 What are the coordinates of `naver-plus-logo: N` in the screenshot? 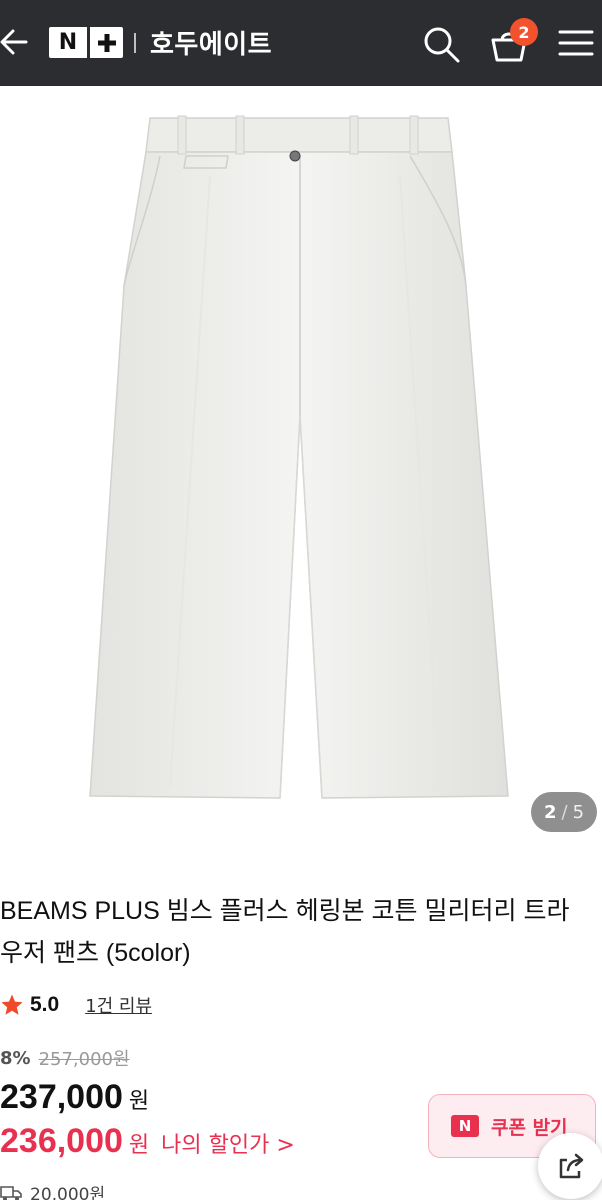 It's located at (86, 42).